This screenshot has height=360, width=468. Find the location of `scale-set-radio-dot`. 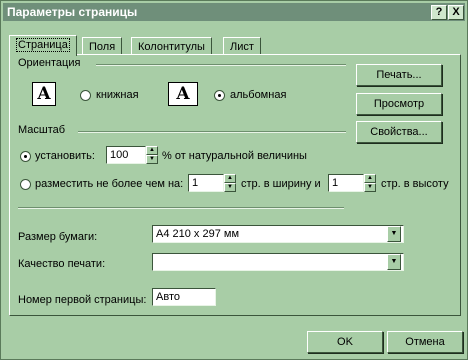

scale-set-radio-dot is located at coordinates (25, 156).